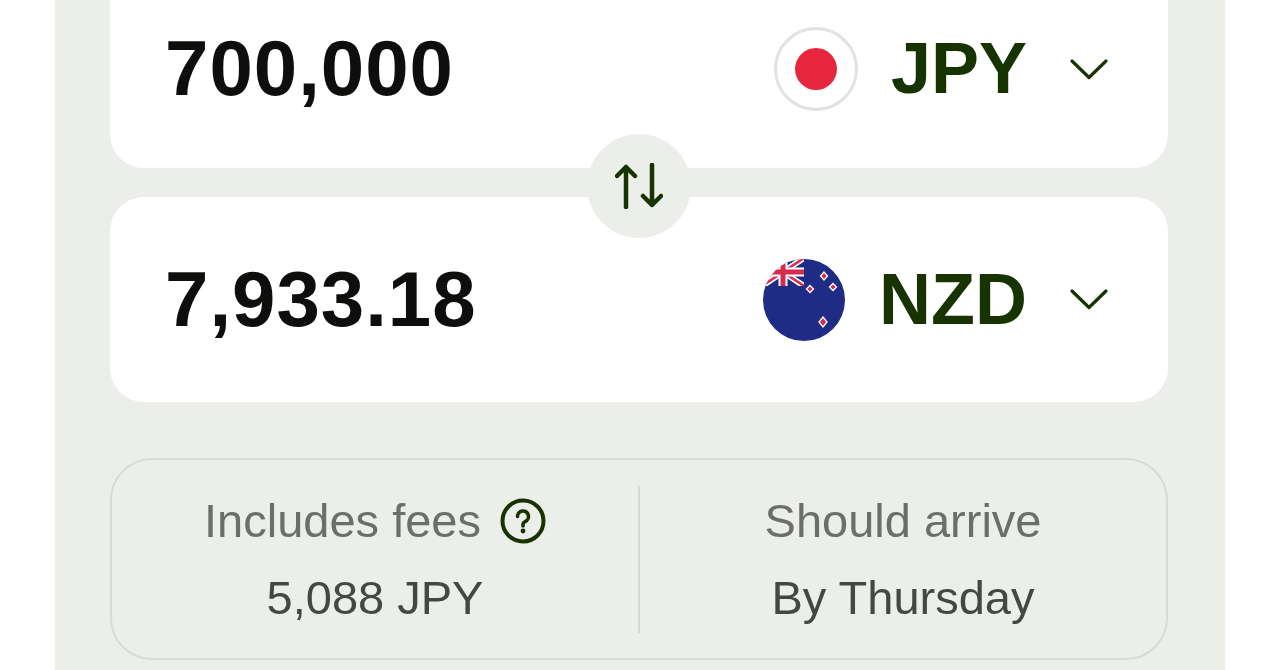 Image resolution: width=1280 pixels, height=670 pixels. What do you see at coordinates (815, 69) in the screenshot?
I see `japan-flag-icon` at bounding box center [815, 69].